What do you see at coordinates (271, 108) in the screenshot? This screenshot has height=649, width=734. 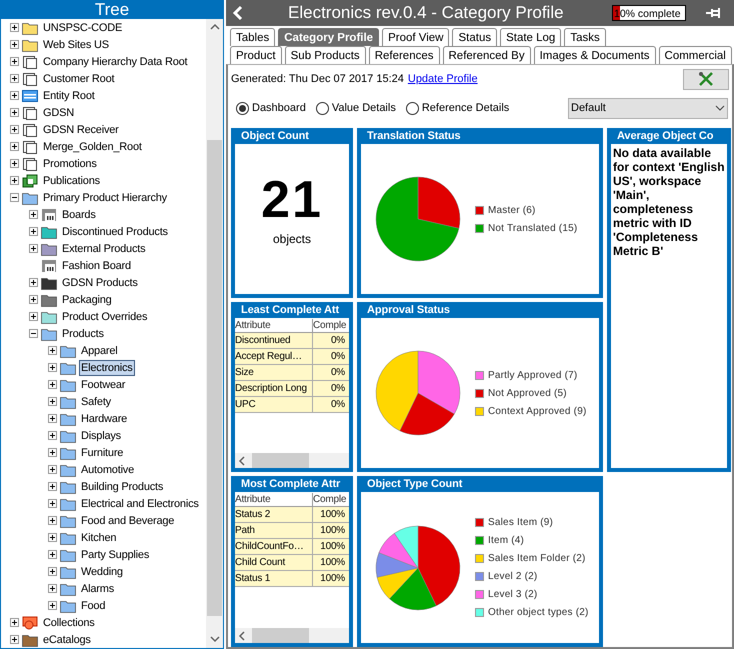 I see `radio-option: Dashboard` at bounding box center [271, 108].